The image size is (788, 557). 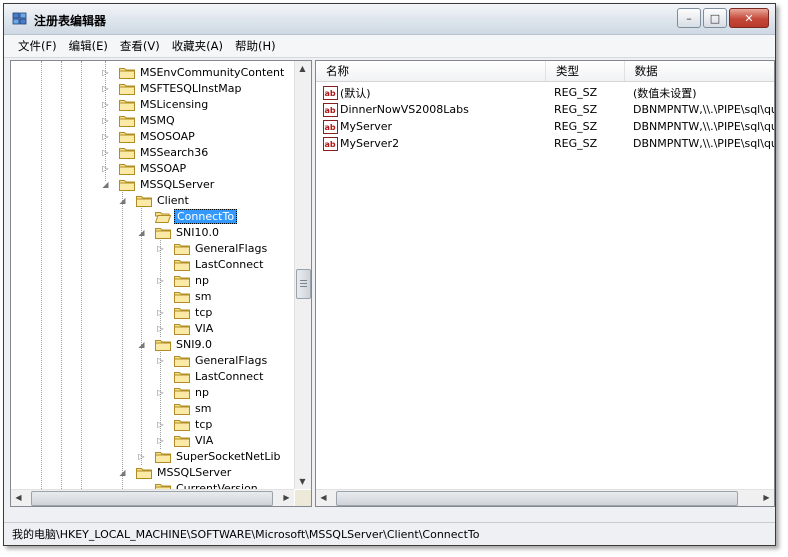 What do you see at coordinates (196, 216) in the screenshot?
I see `tree-node: ConnectTo` at bounding box center [196, 216].